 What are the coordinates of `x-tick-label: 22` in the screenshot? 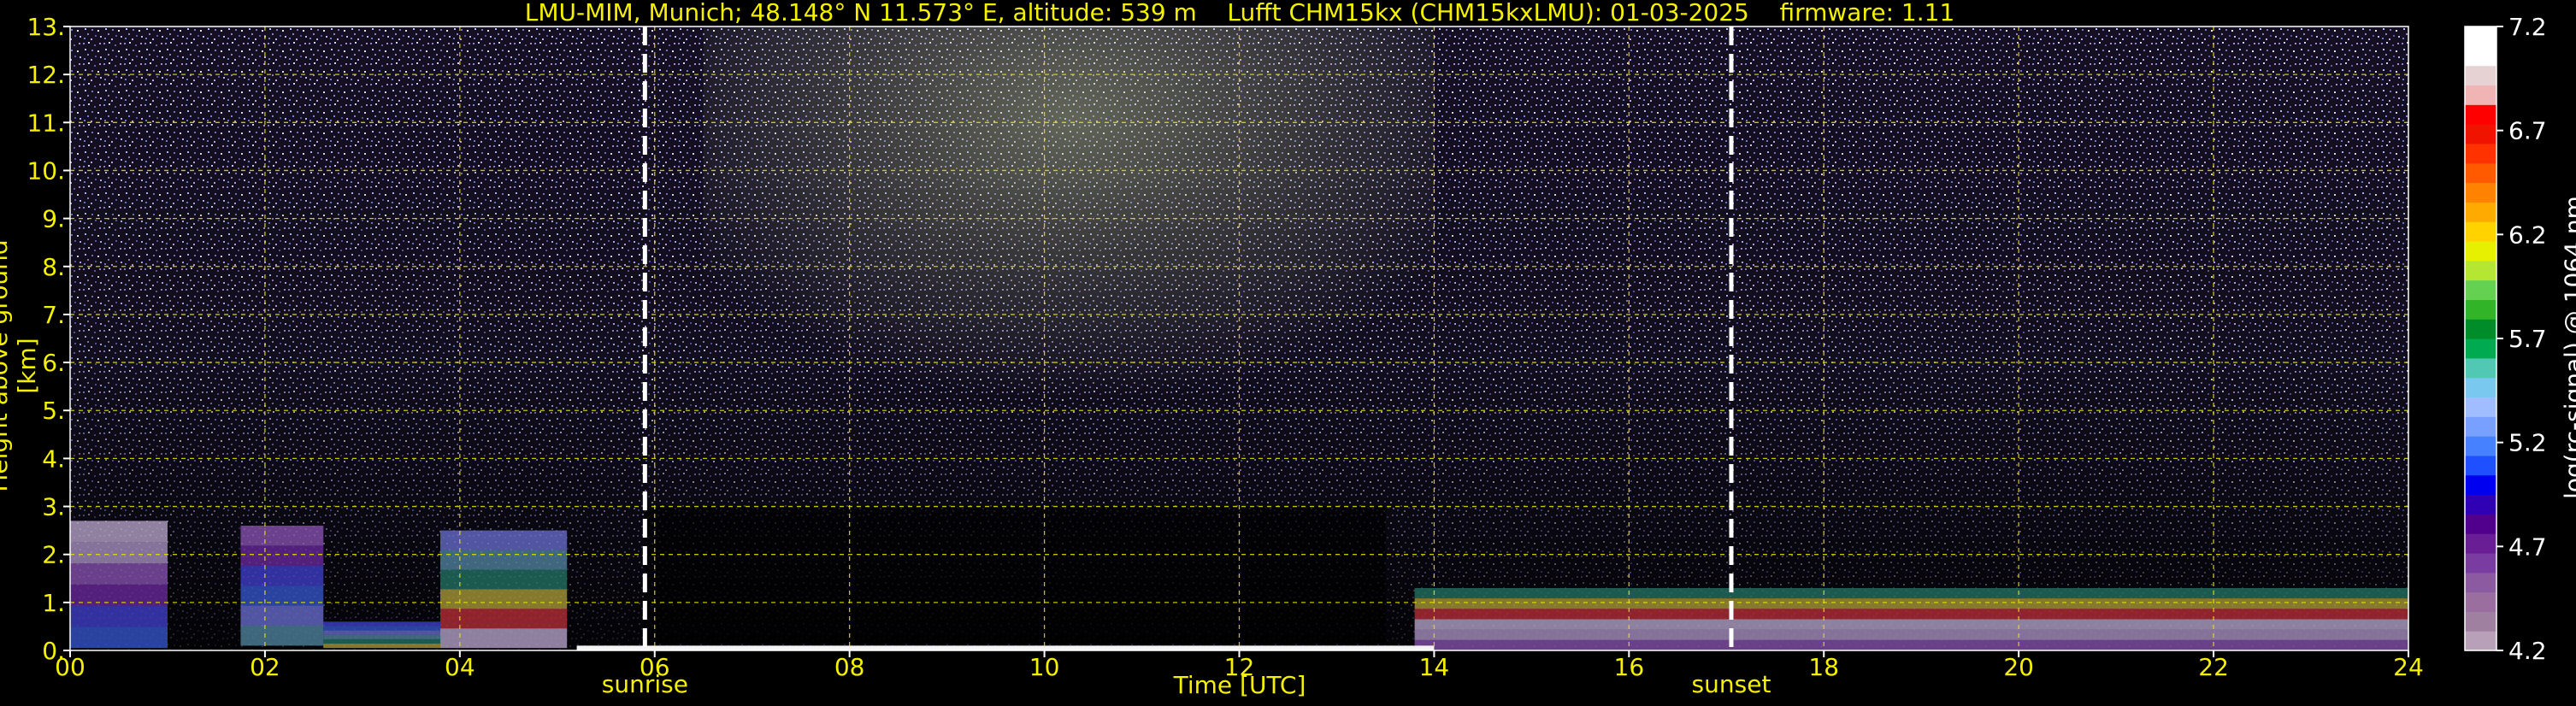 It's located at (2213, 667).